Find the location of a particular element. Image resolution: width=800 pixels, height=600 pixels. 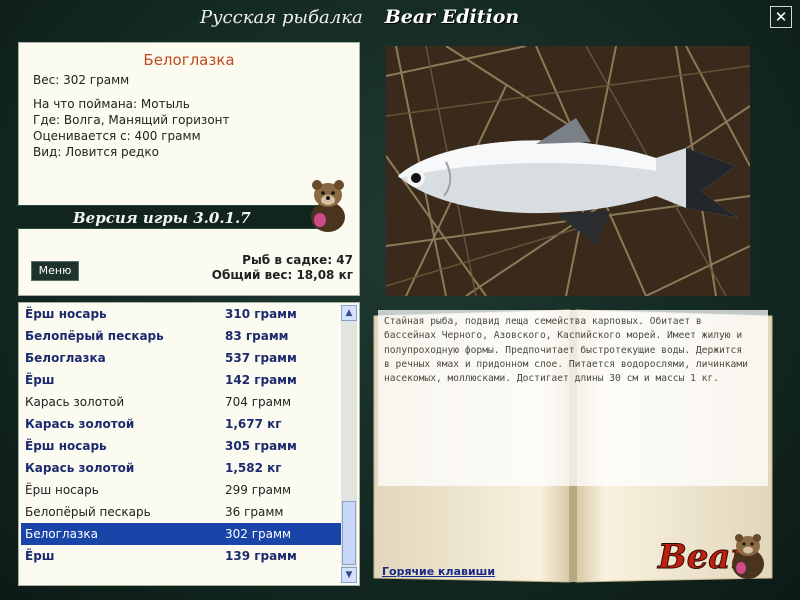

list-item: Ёрш носарь 310 грамм is located at coordinates (181, 314).